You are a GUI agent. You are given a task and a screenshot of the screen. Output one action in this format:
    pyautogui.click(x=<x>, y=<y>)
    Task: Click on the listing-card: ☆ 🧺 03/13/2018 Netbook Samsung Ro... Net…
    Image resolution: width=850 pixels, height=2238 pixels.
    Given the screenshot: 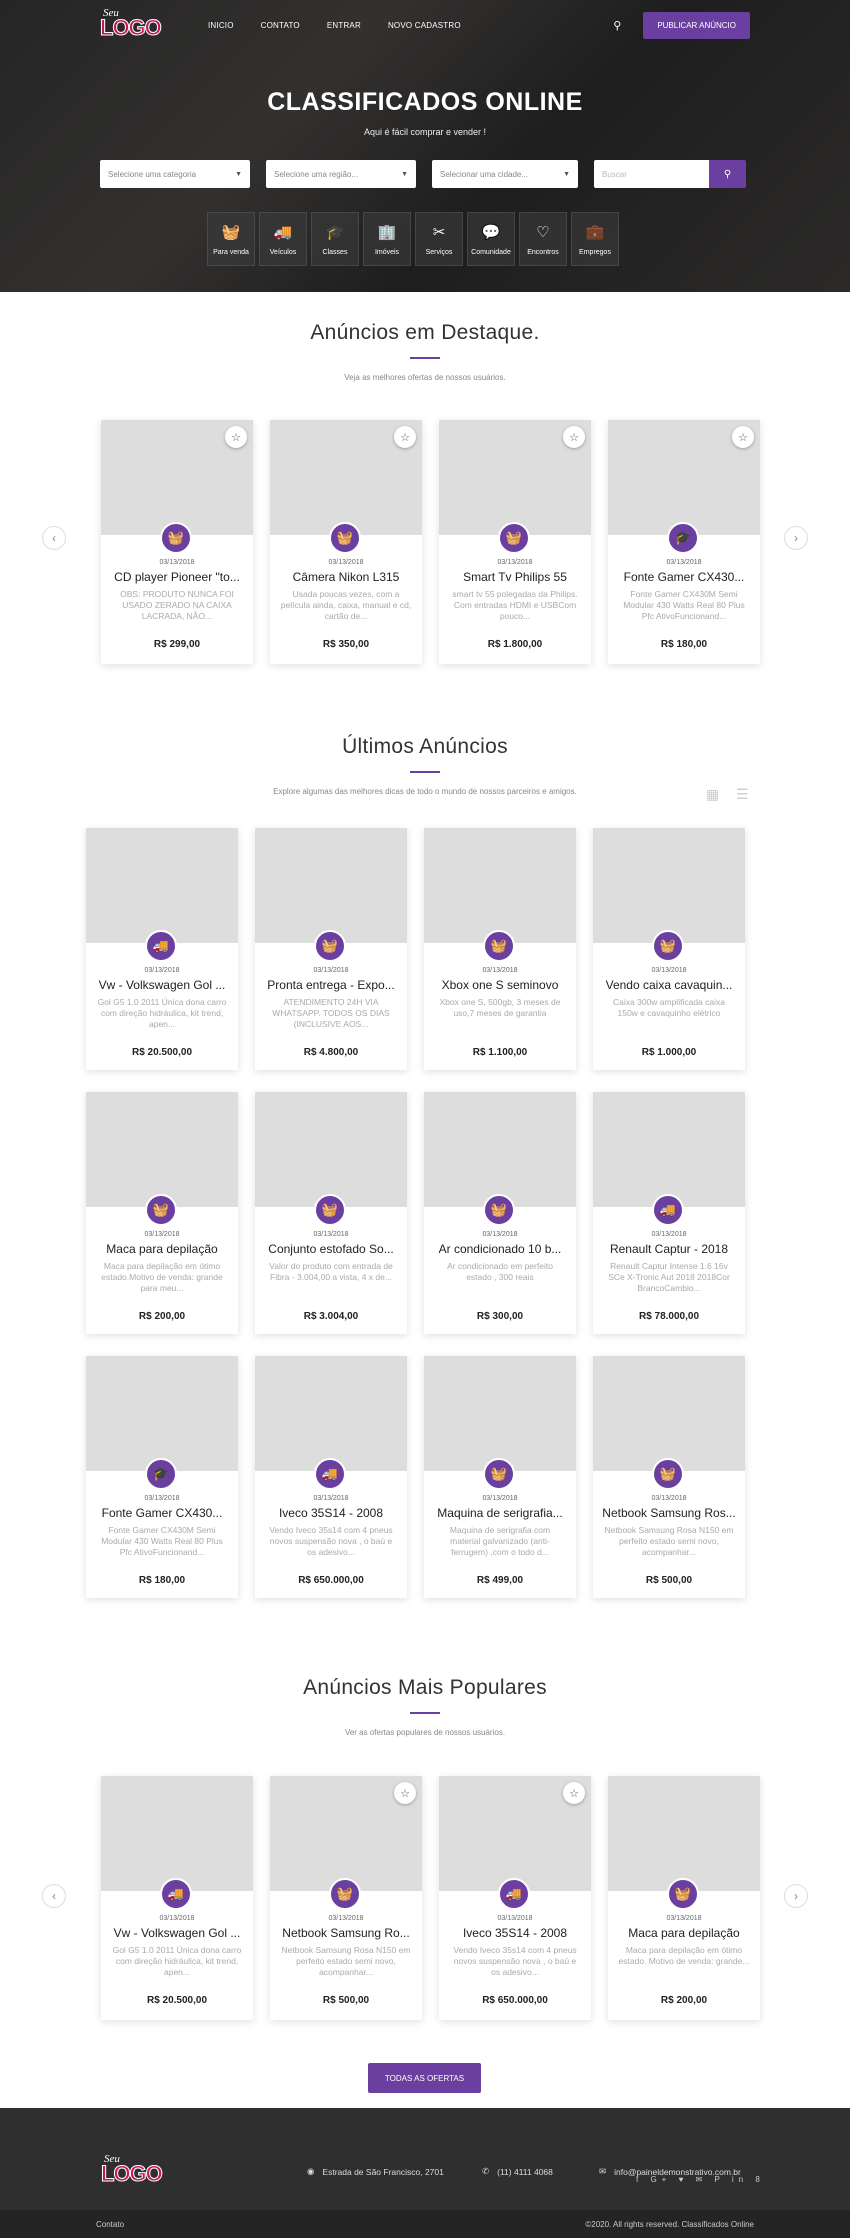 What is the action you would take?
    pyautogui.click(x=346, y=1898)
    